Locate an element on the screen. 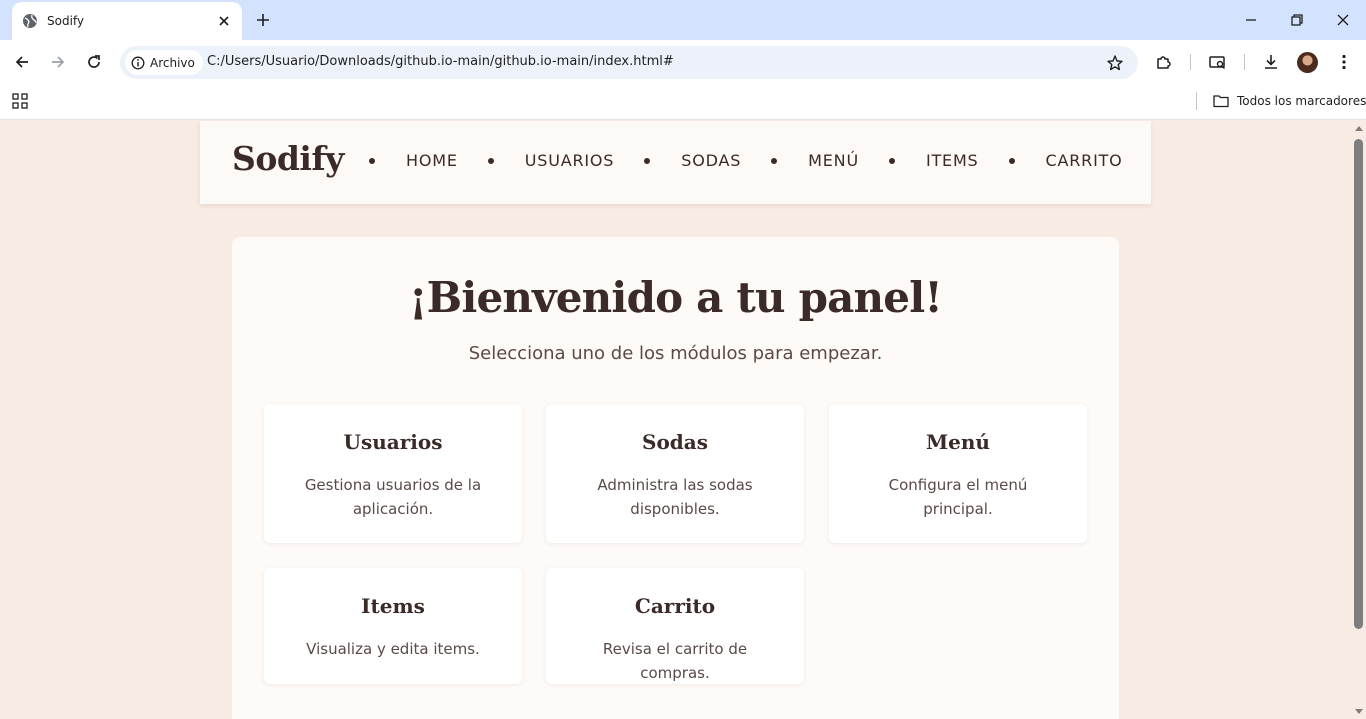 The image size is (1366, 719). cast-search-icon is located at coordinates (1217, 62).